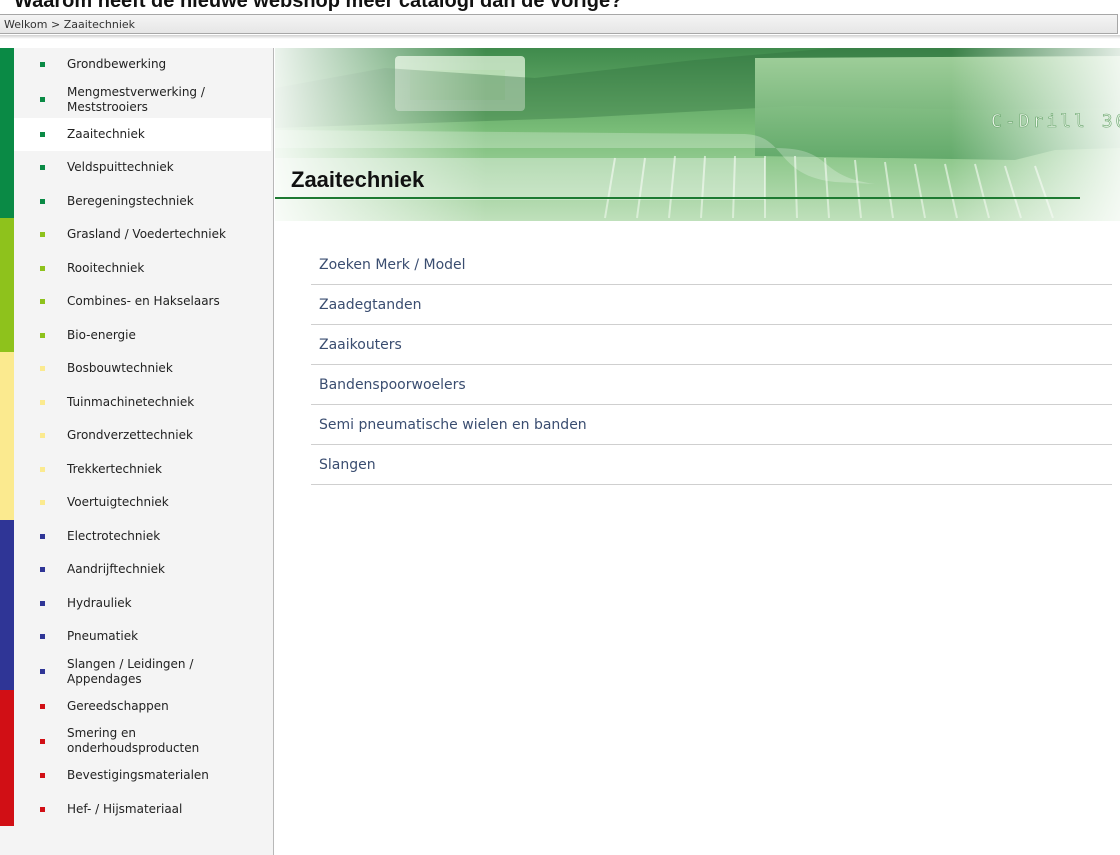 The height and width of the screenshot is (855, 1120). I want to click on sidebar-item-rooitechniek: Rooitechniek, so click(142, 269).